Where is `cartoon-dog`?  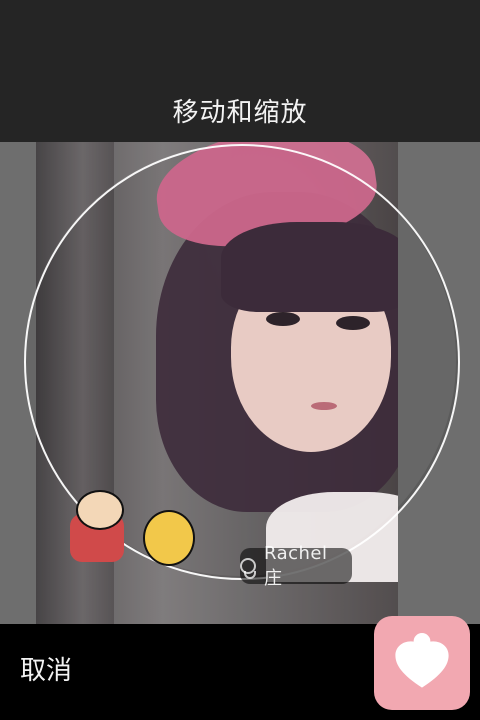
cartoon-dog is located at coordinates (169, 538).